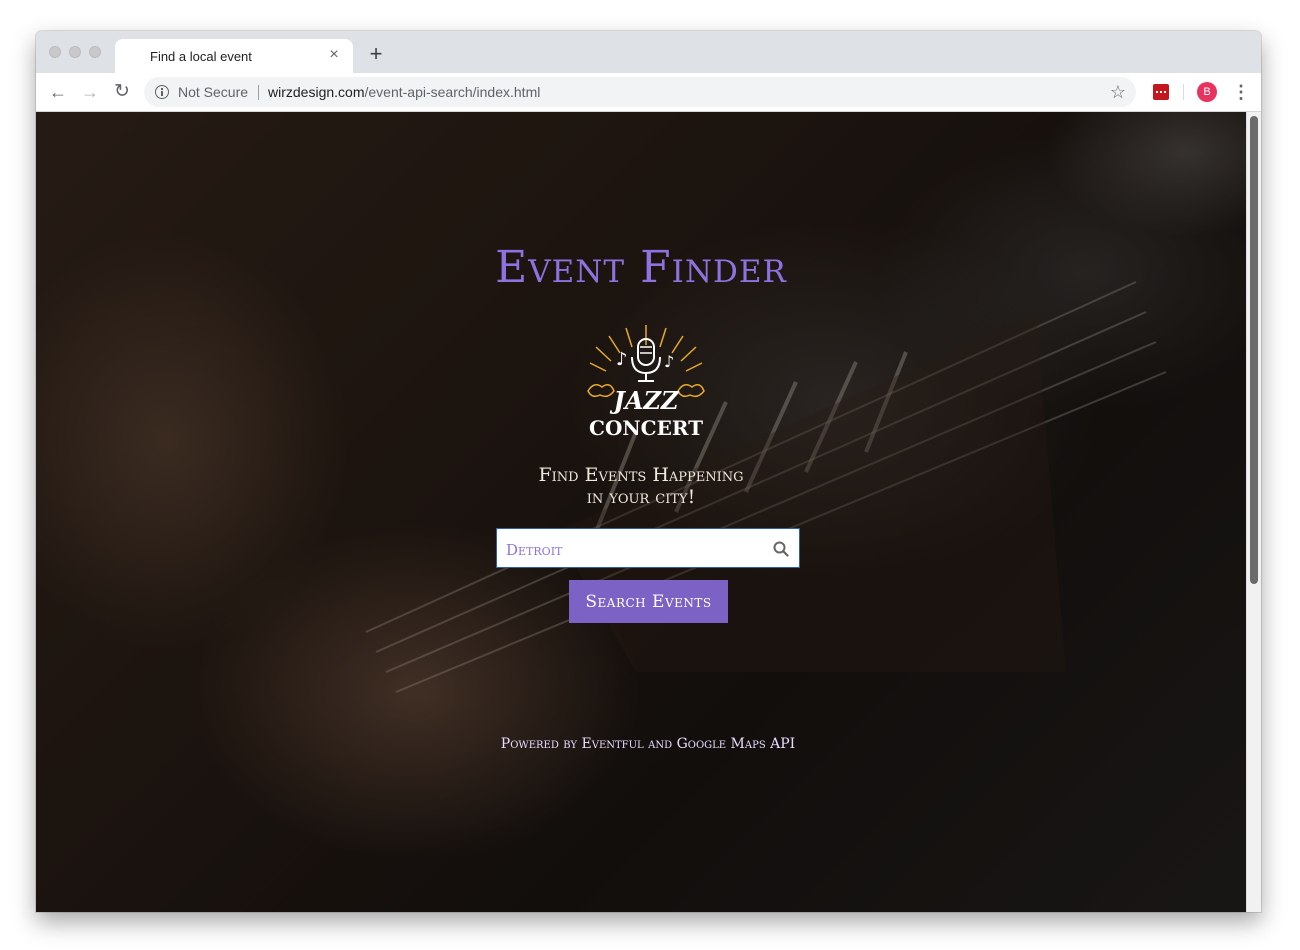 Image resolution: width=1300 pixels, height=950 pixels. Describe the element at coordinates (646, 428) in the screenshot. I see `logo-text-concert: CONCERT` at that location.